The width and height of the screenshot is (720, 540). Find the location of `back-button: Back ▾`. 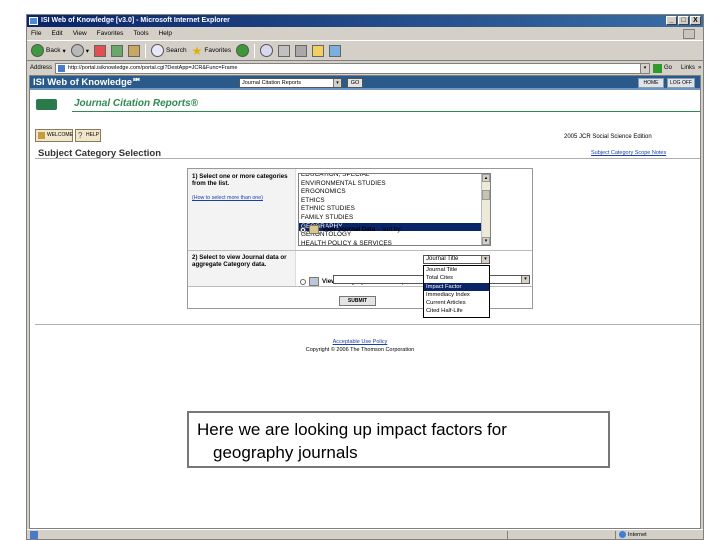

back-button: Back ▾ is located at coordinates (48, 51).